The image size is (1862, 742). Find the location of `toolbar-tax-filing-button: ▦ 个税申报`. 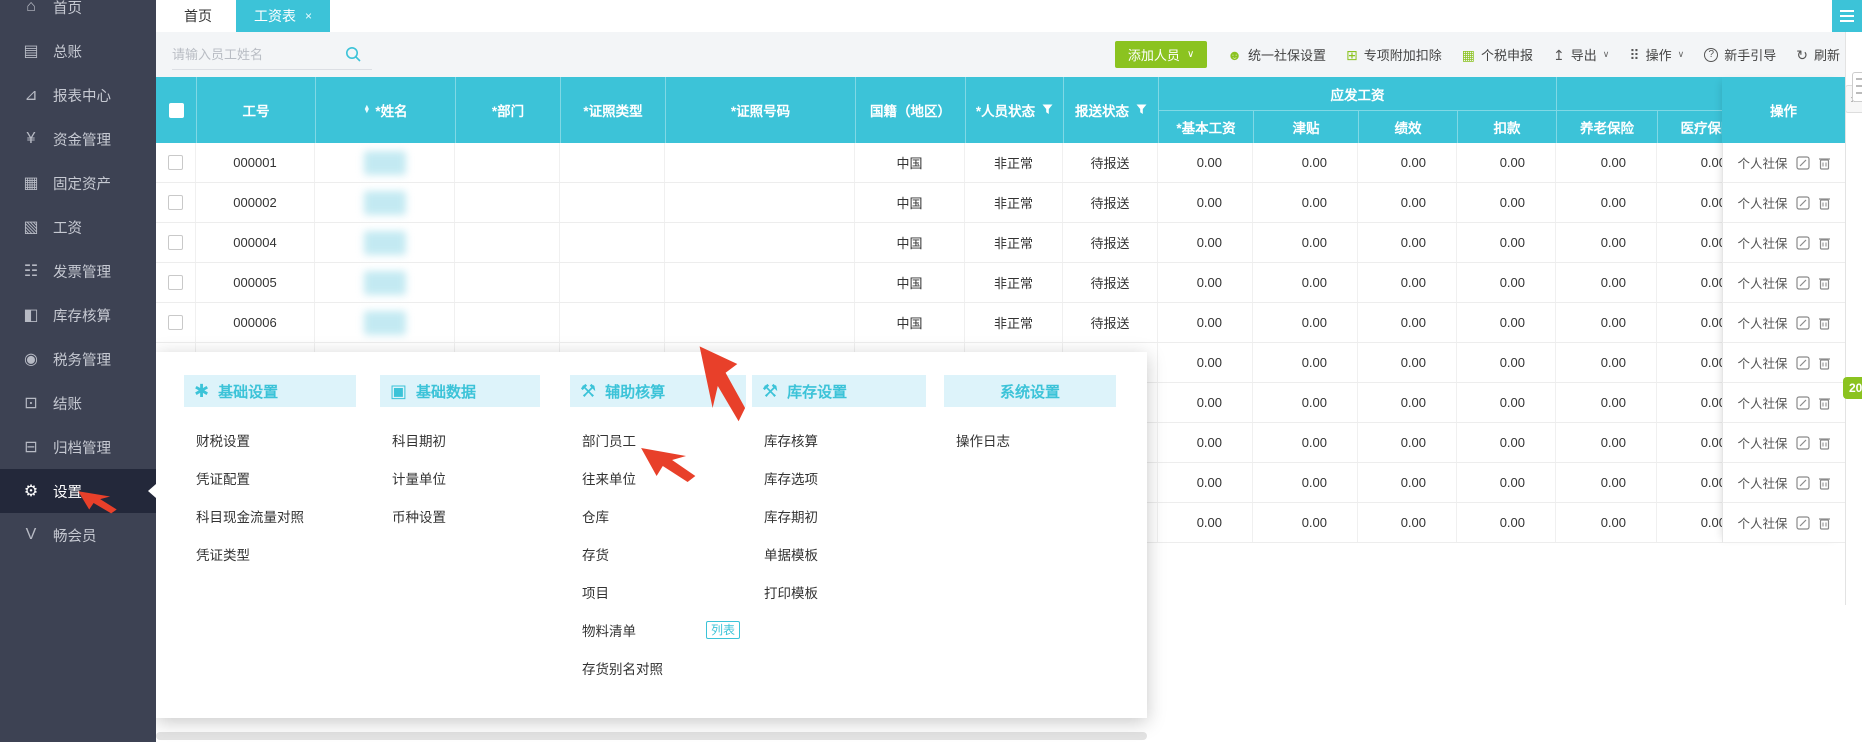

toolbar-tax-filing-button: ▦ 个税申报 is located at coordinates (1497, 54).